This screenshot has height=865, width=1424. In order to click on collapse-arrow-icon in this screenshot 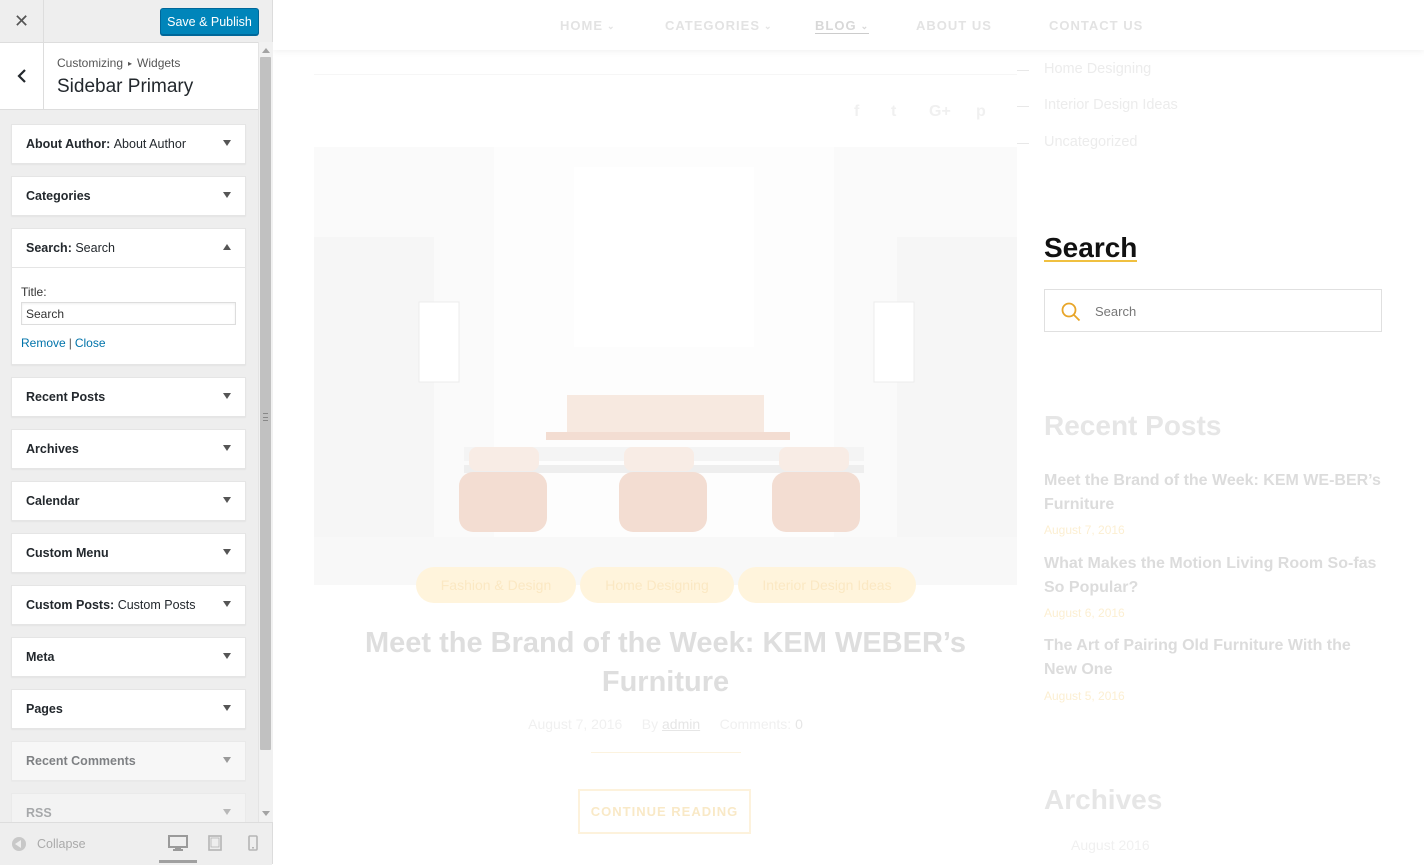, I will do `click(227, 247)`.